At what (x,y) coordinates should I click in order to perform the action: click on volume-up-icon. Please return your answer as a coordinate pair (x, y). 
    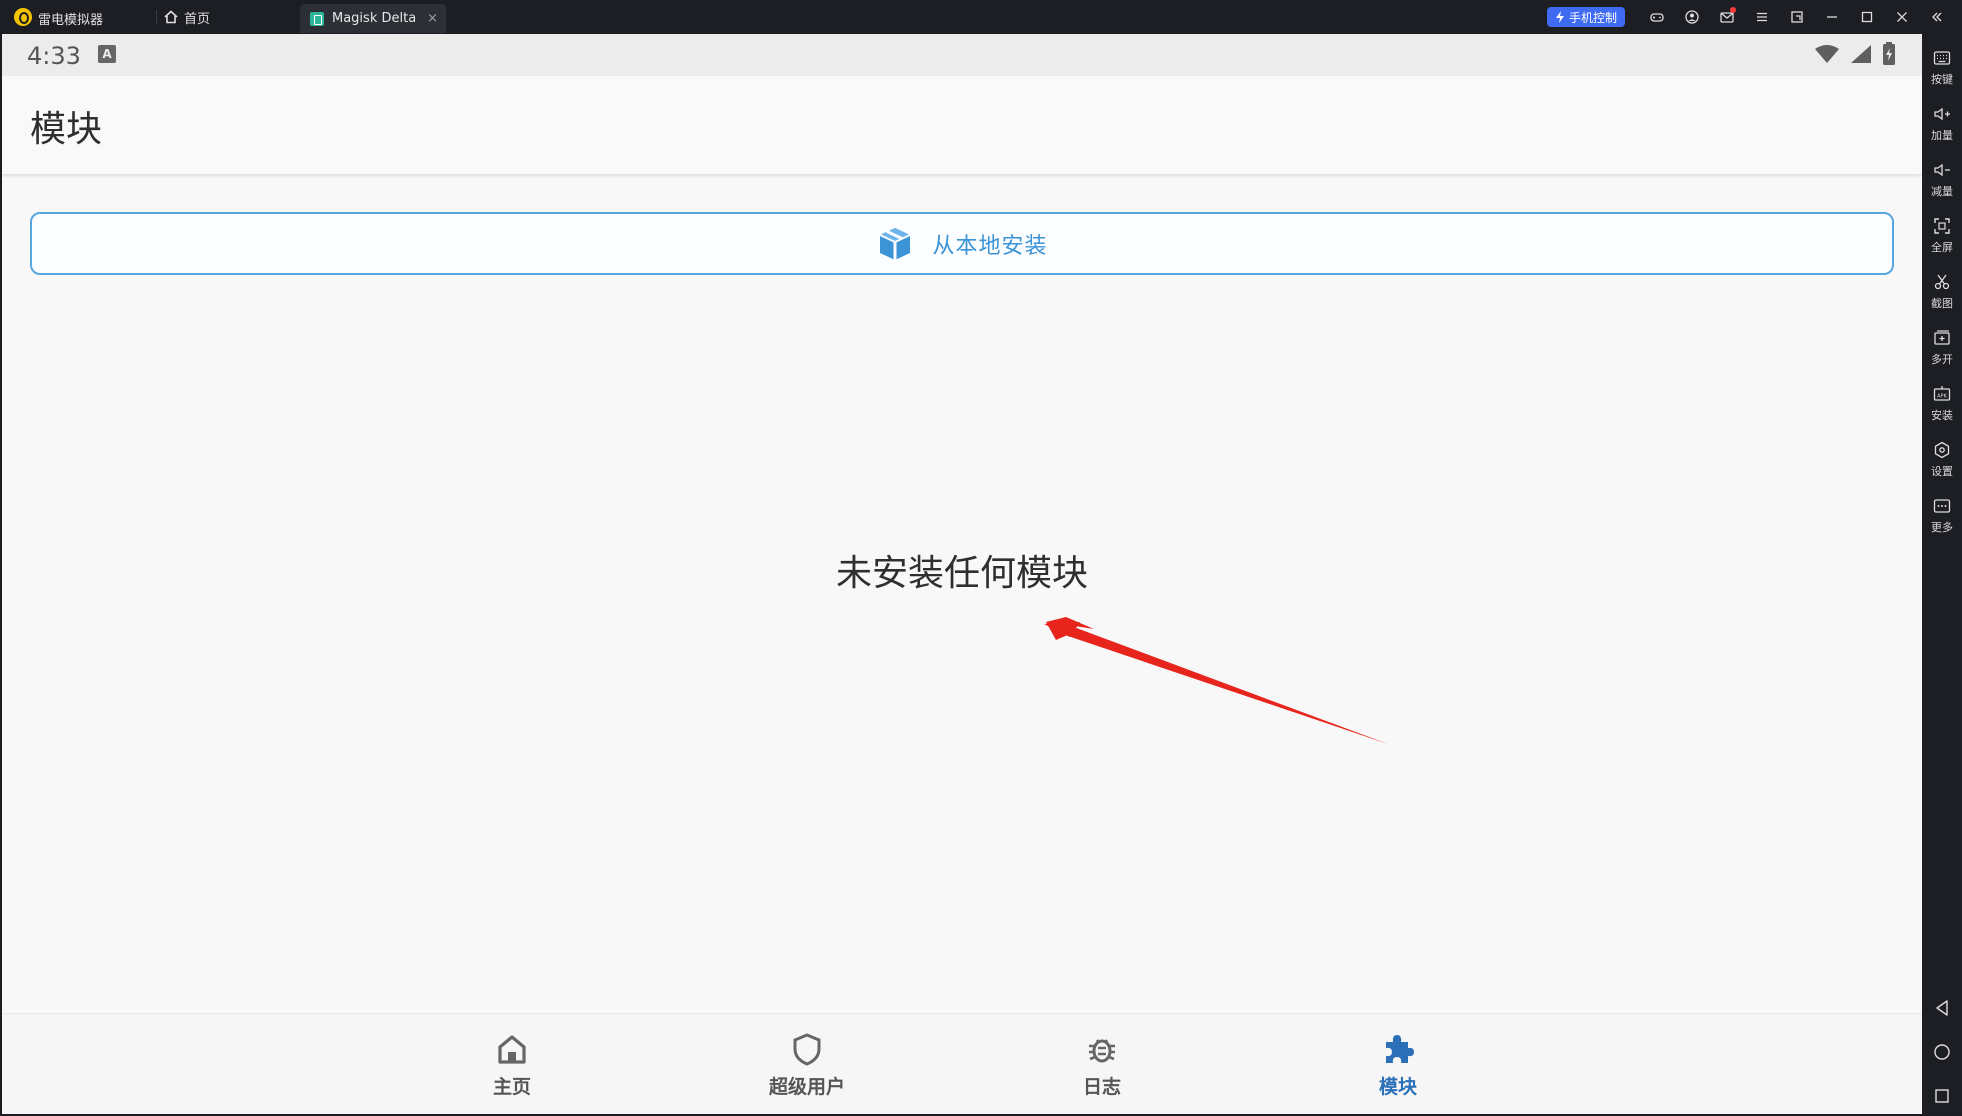
    Looking at the image, I should click on (1942, 114).